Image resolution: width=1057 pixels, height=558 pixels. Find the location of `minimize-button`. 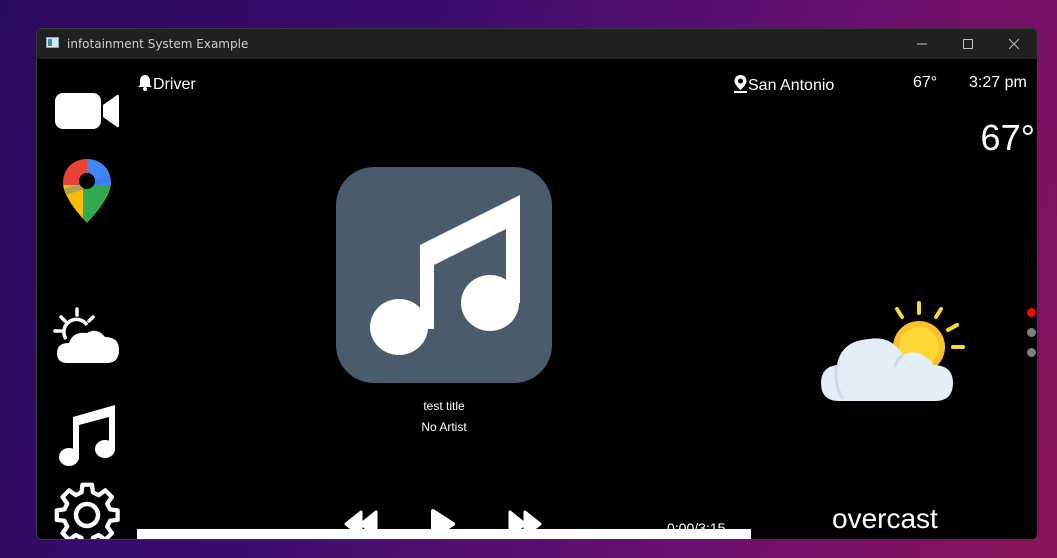

minimize-button is located at coordinates (922, 44).